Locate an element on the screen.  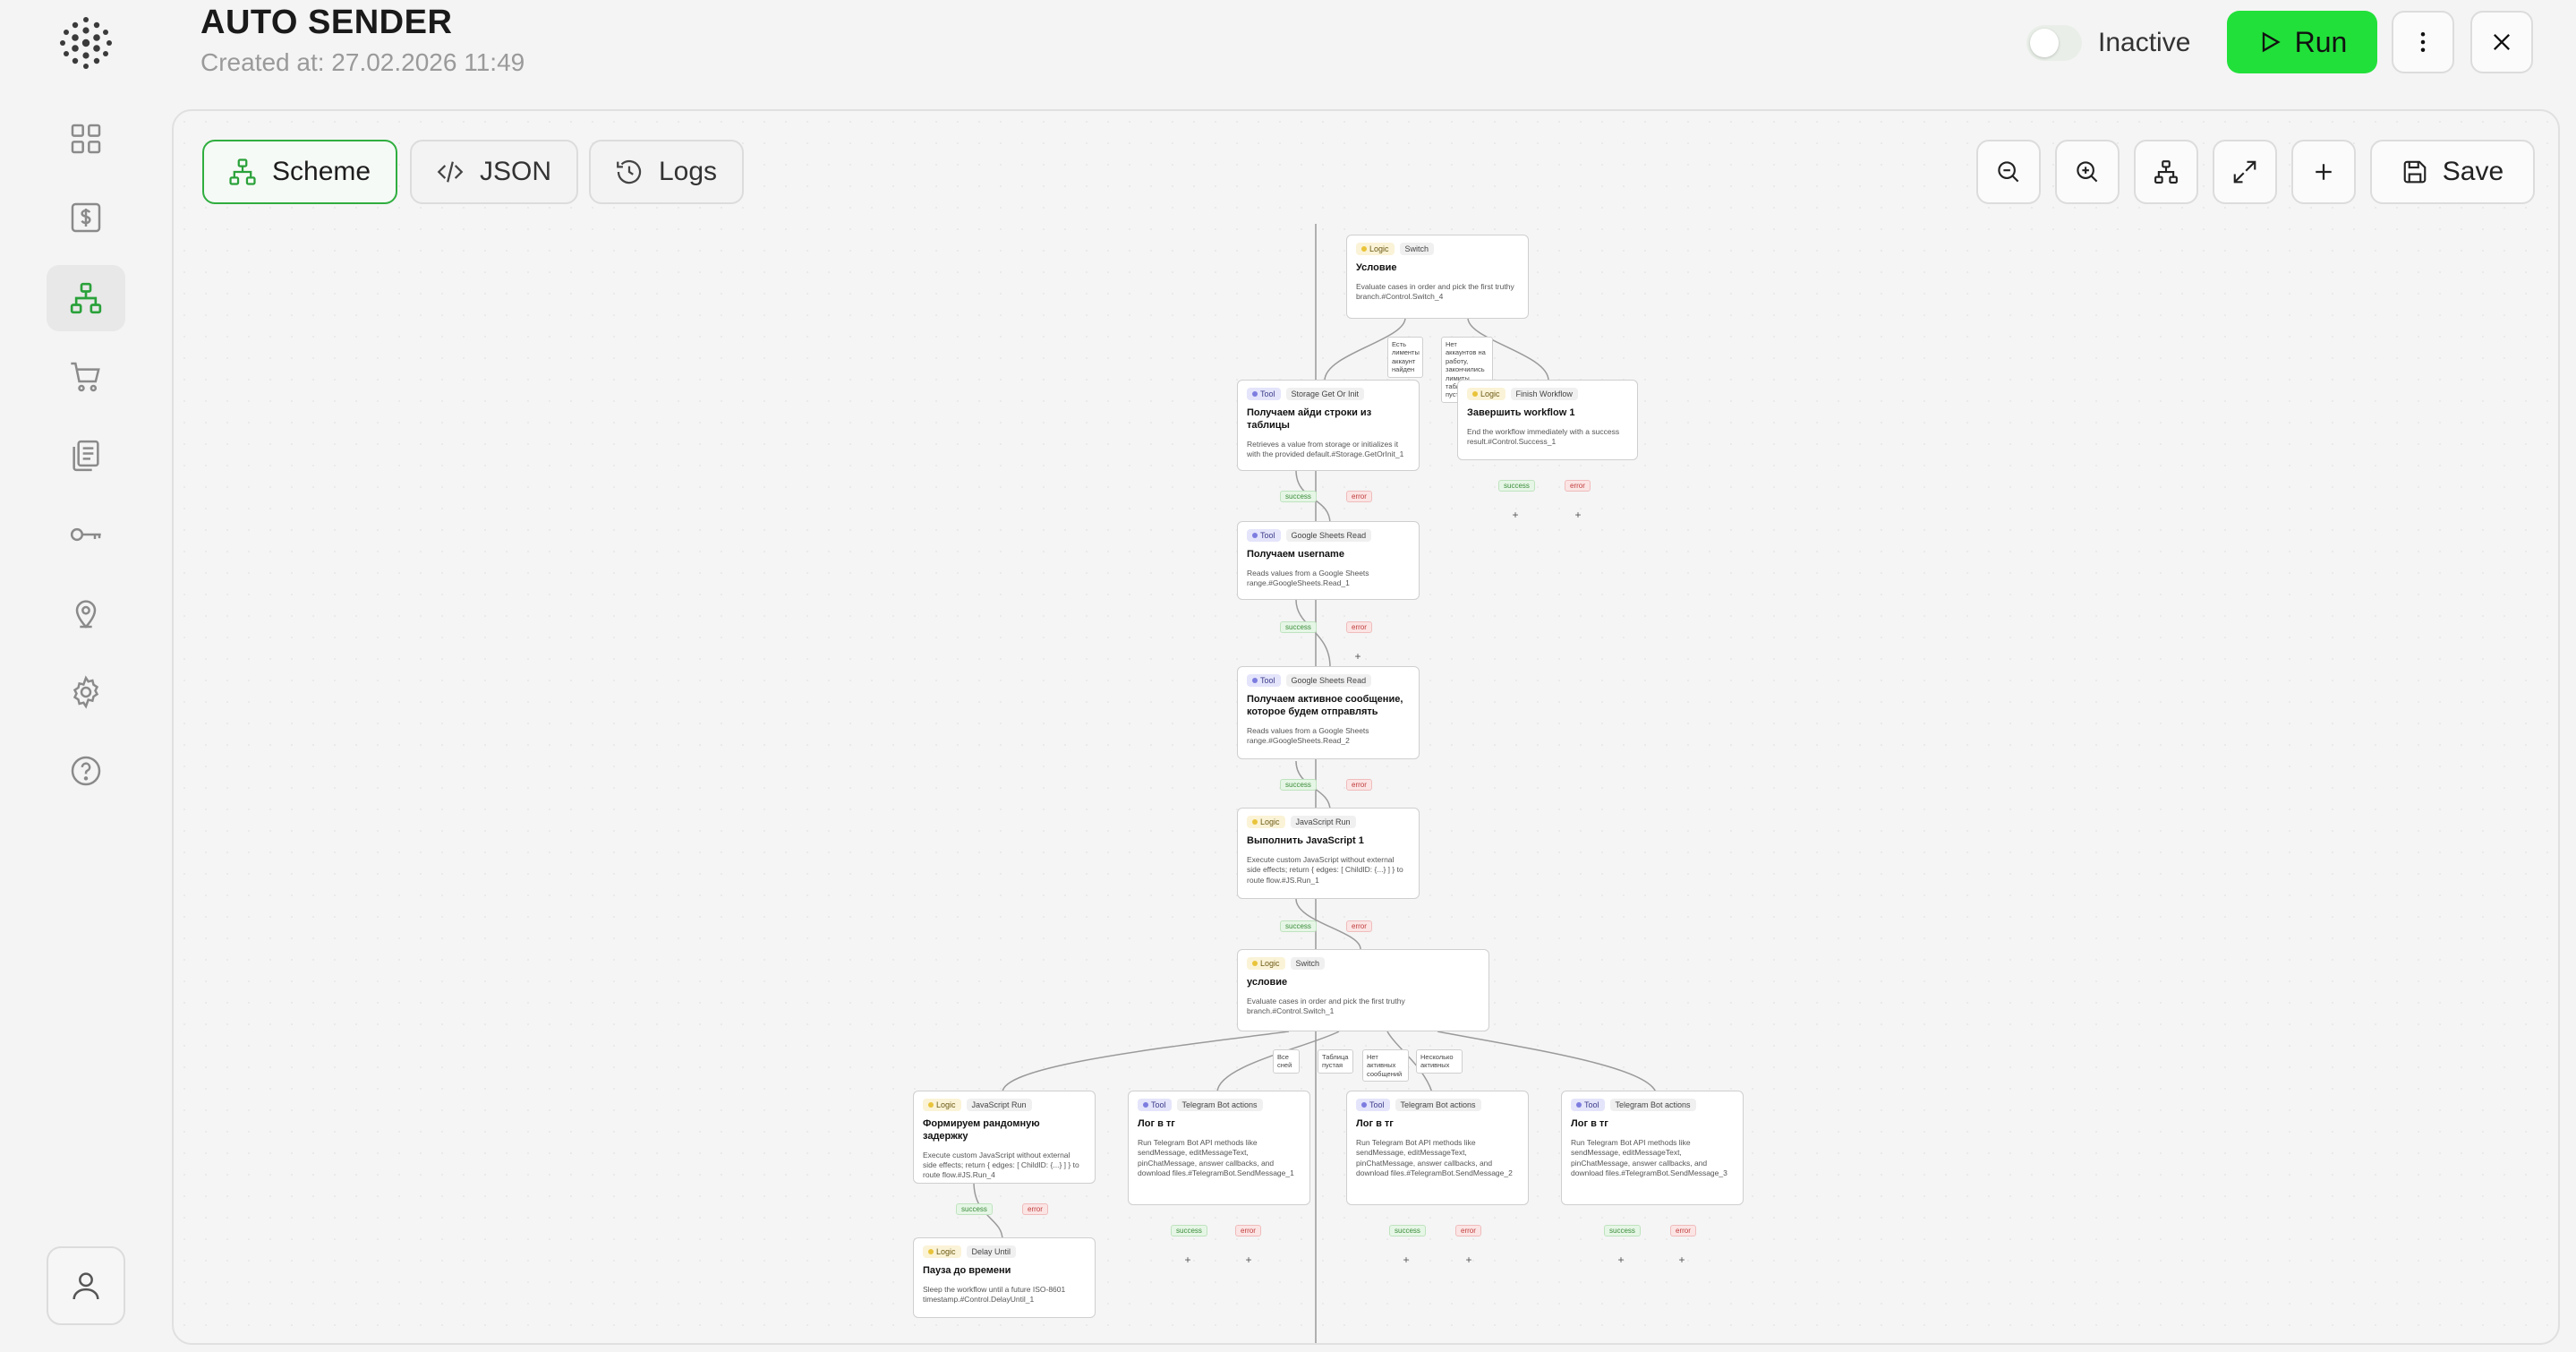
nav-help is located at coordinates (86, 771).